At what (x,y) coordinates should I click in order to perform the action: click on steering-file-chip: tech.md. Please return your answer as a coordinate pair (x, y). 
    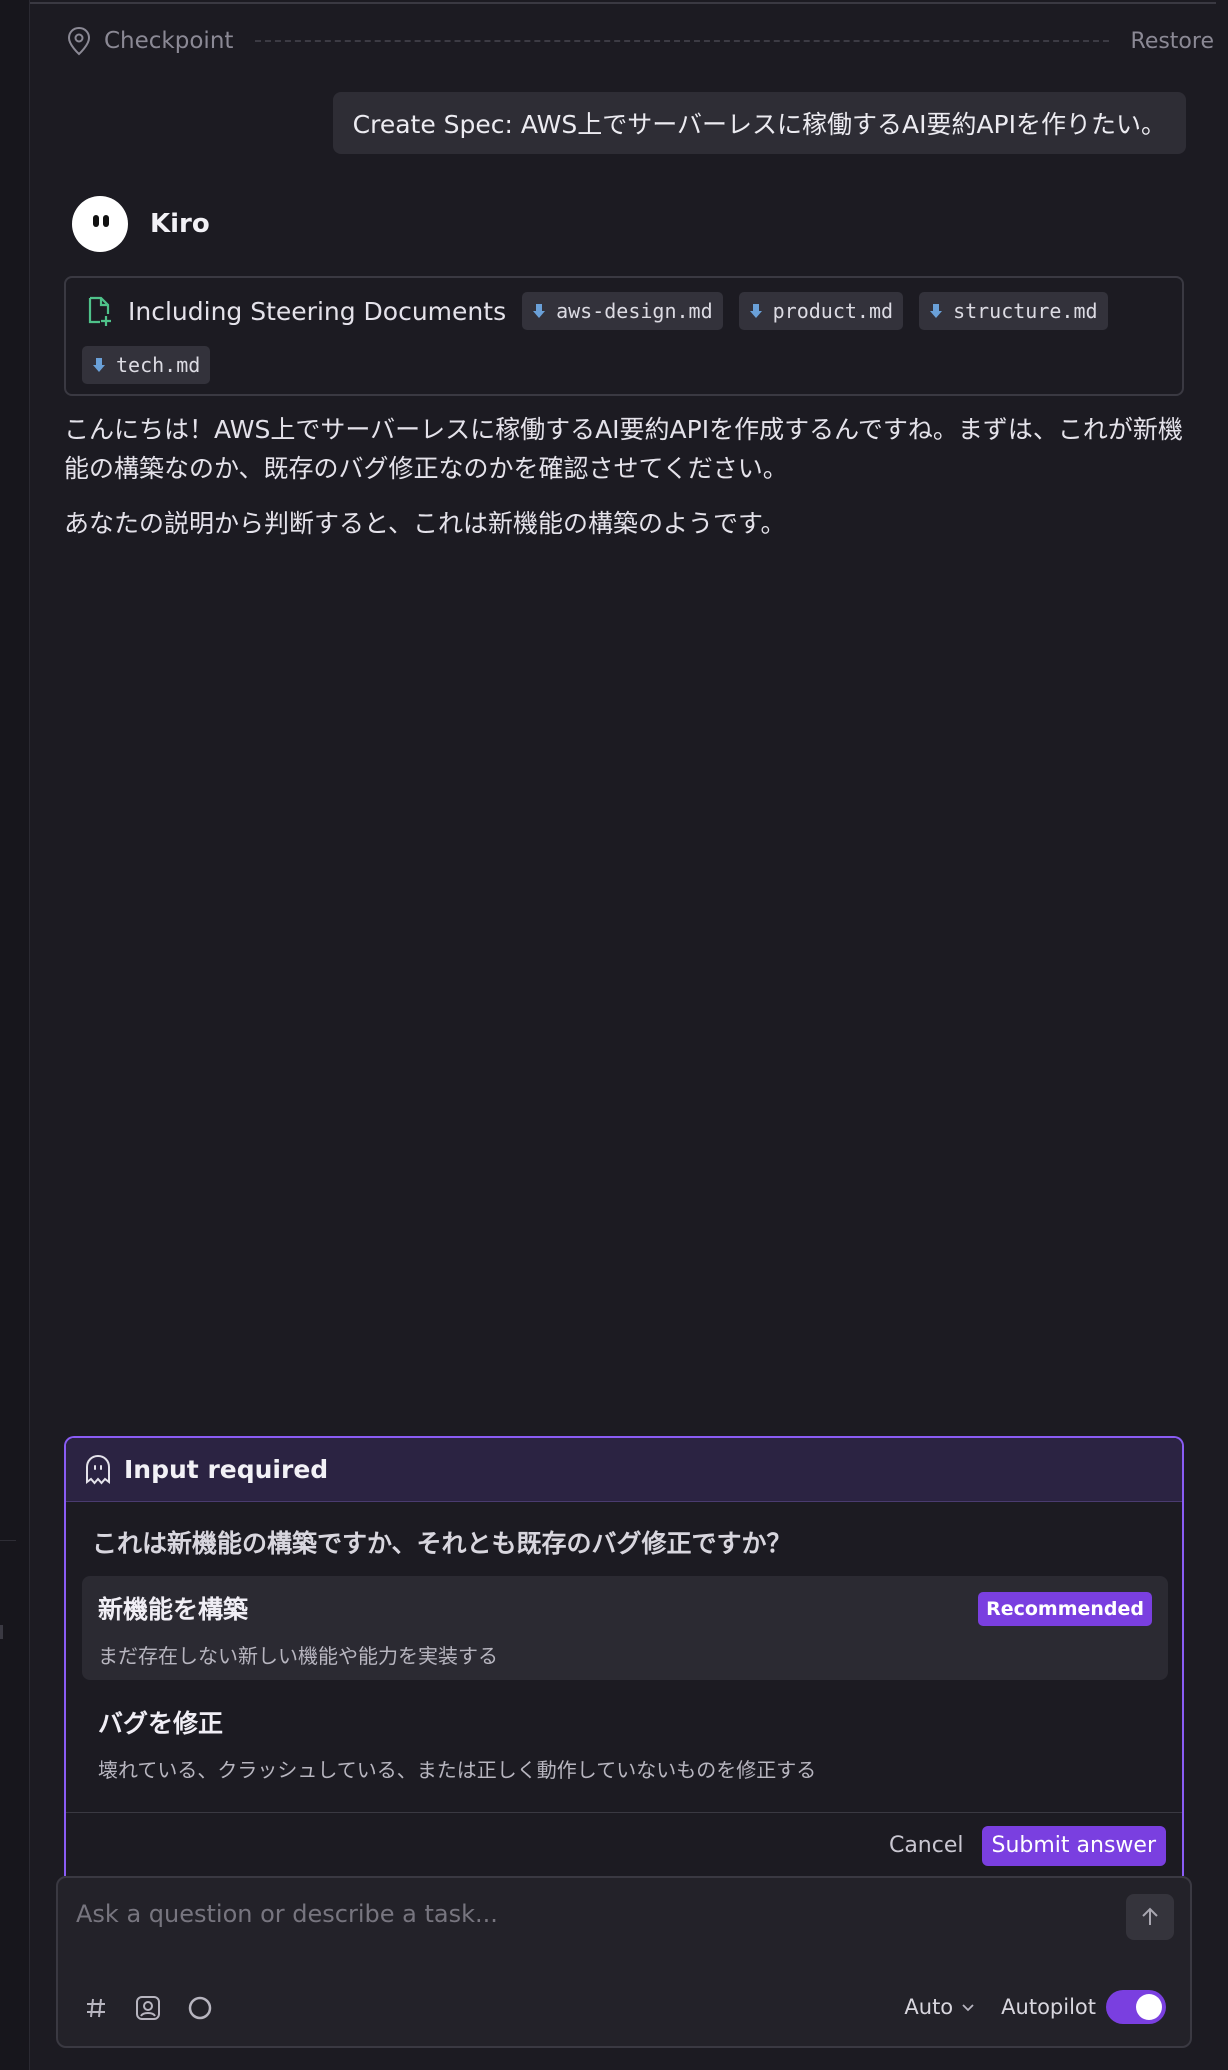
    Looking at the image, I should click on (146, 365).